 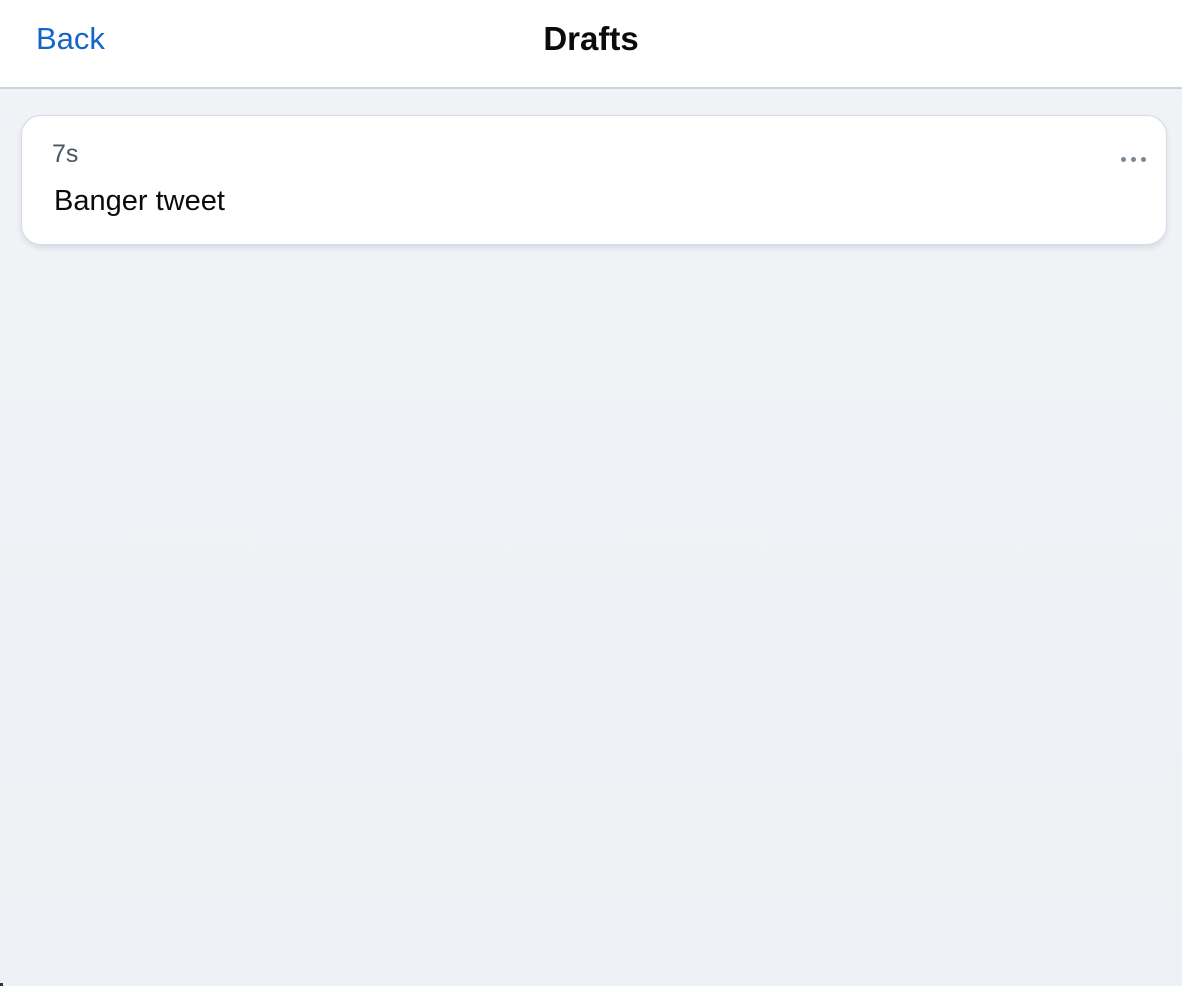 I want to click on back-button: Back, so click(x=70, y=39).